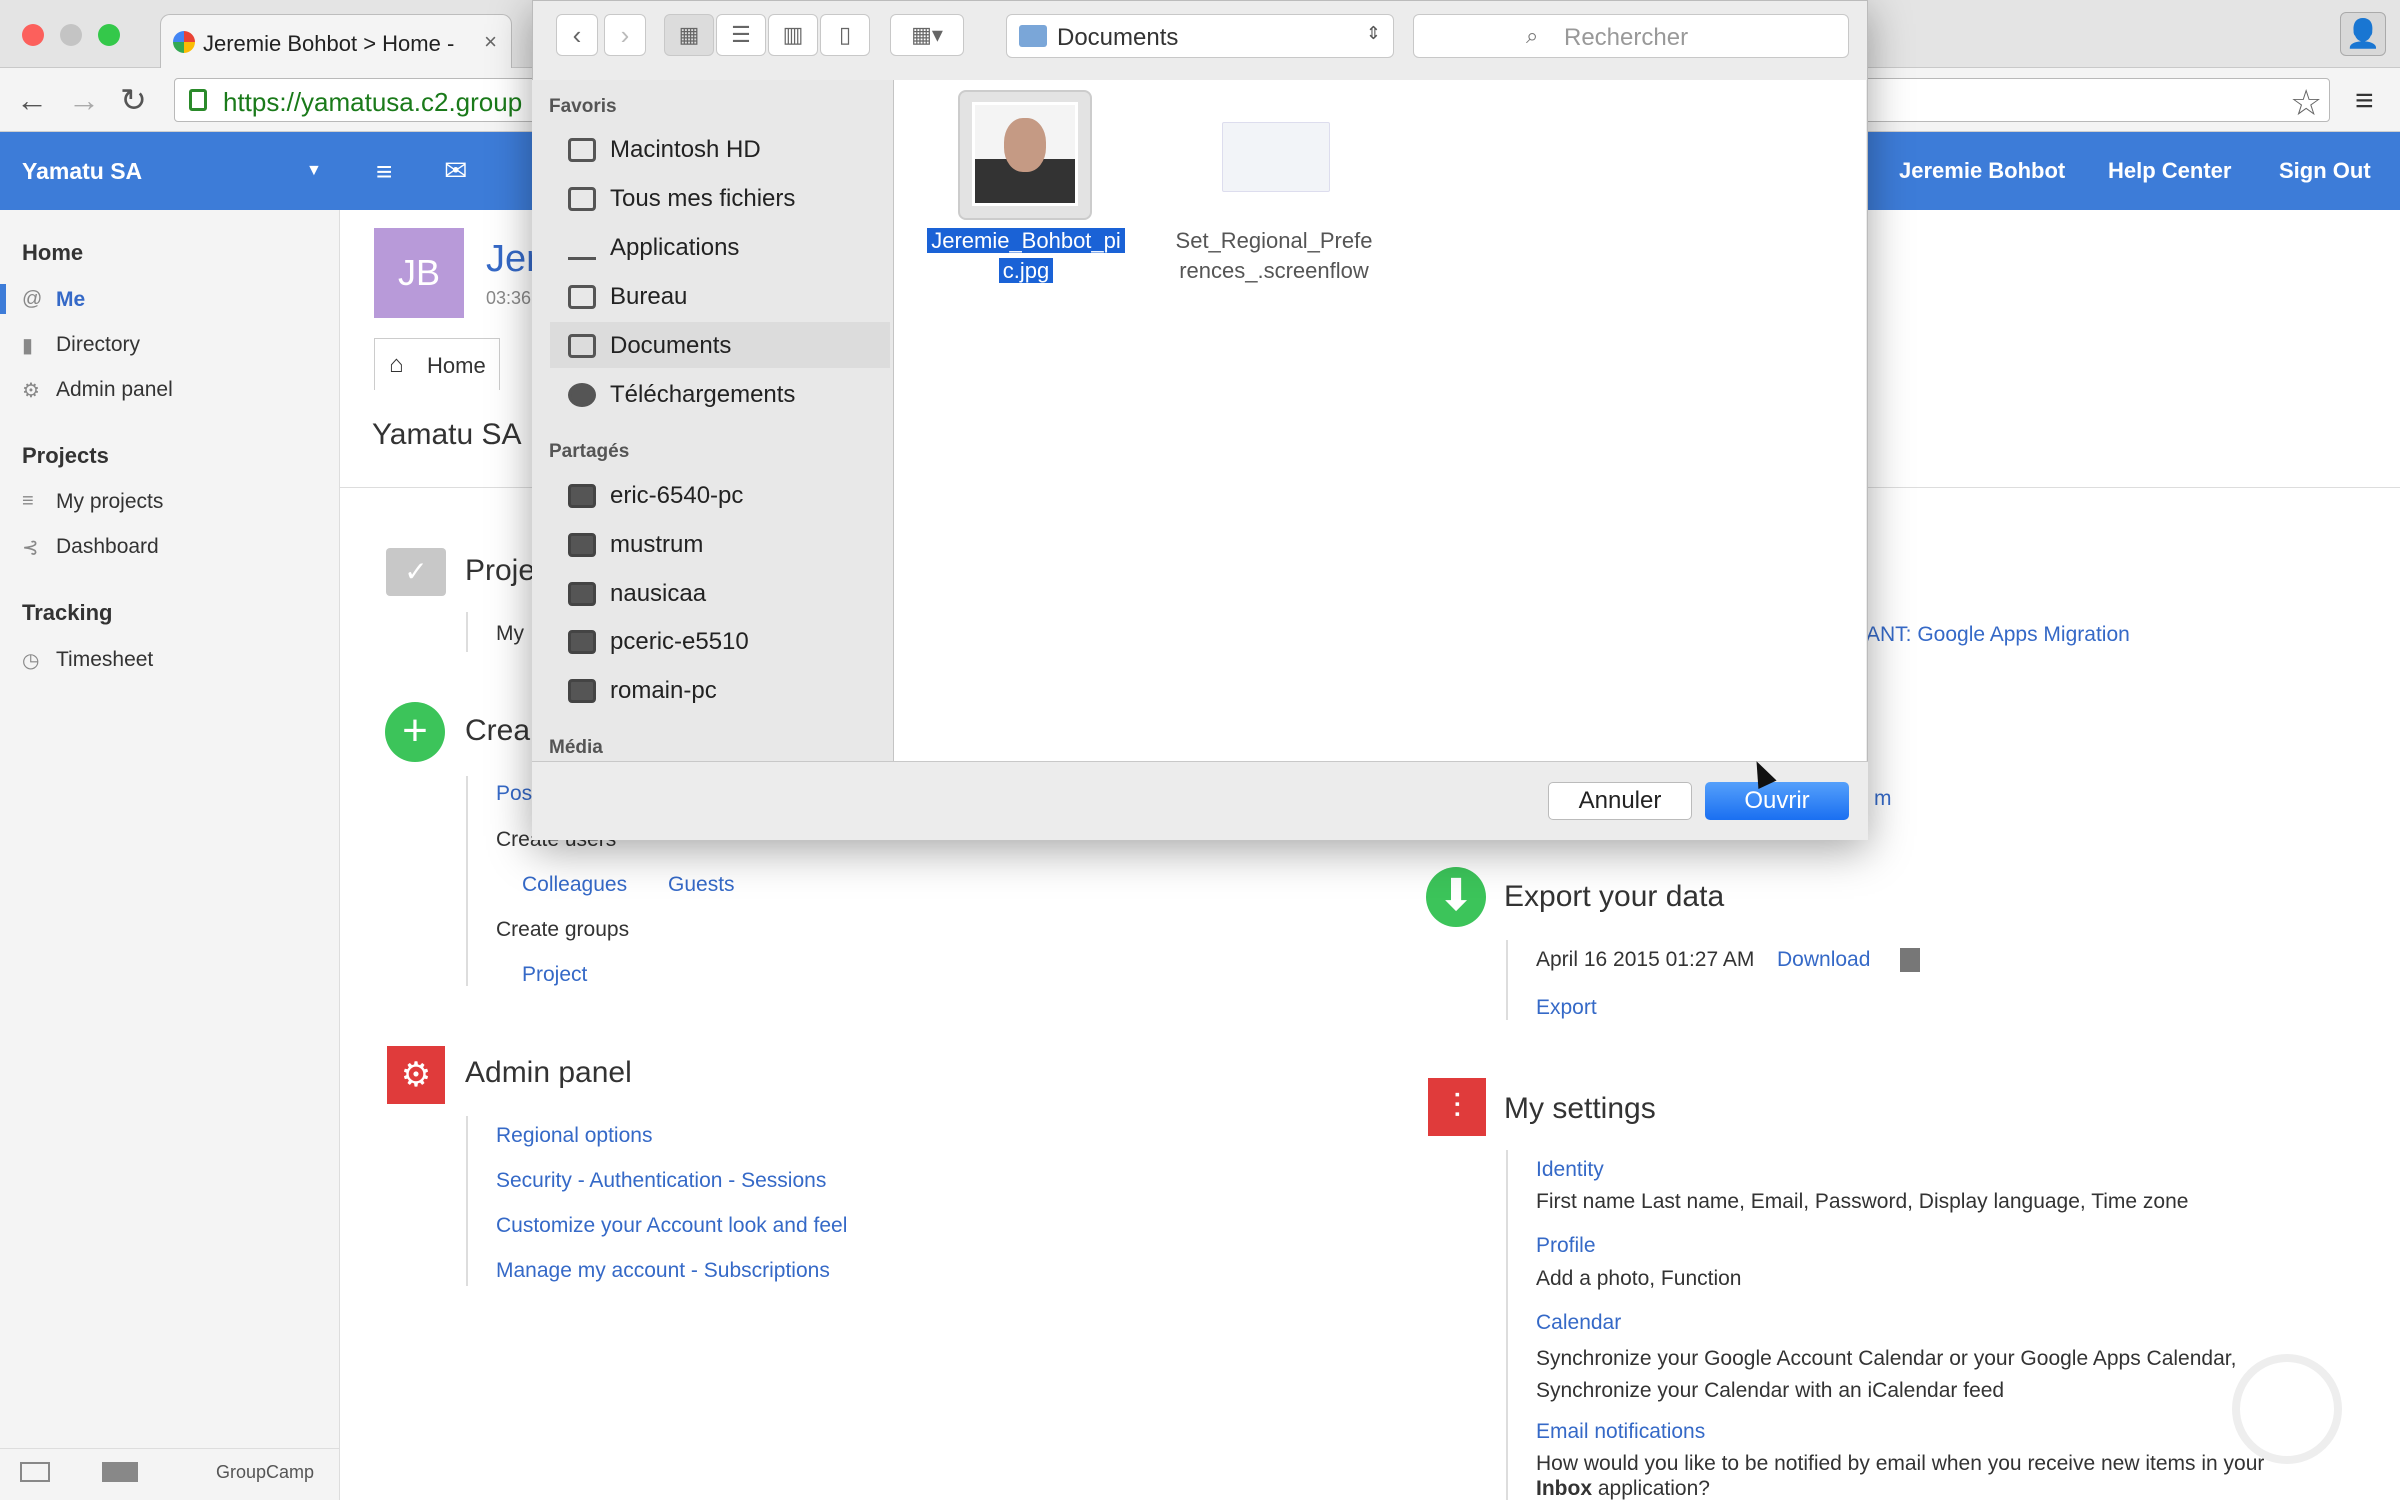 This screenshot has height=1500, width=2400. What do you see at coordinates (498, 730) in the screenshot?
I see `create-heading: Crea` at bounding box center [498, 730].